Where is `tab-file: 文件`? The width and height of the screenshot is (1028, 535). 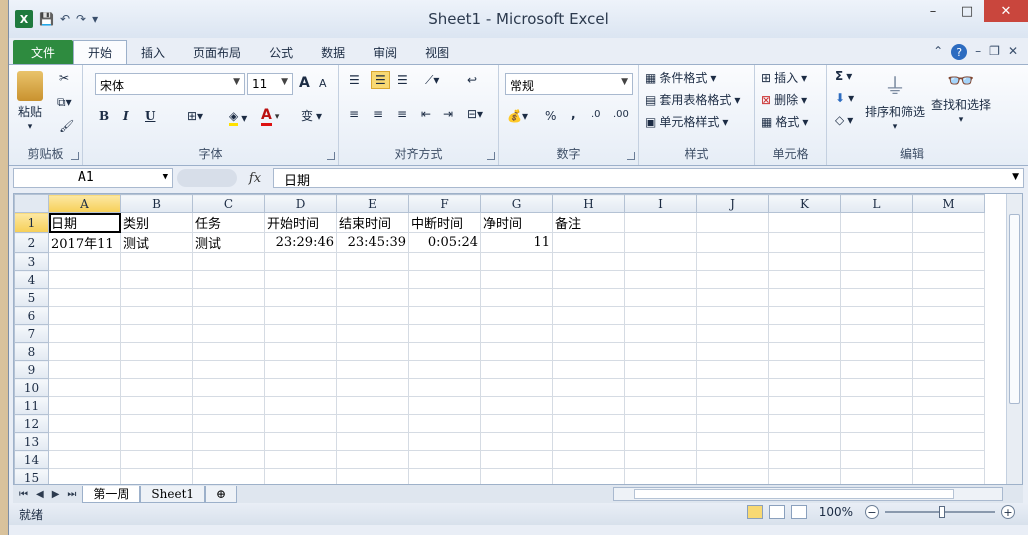 tab-file: 文件 is located at coordinates (43, 52).